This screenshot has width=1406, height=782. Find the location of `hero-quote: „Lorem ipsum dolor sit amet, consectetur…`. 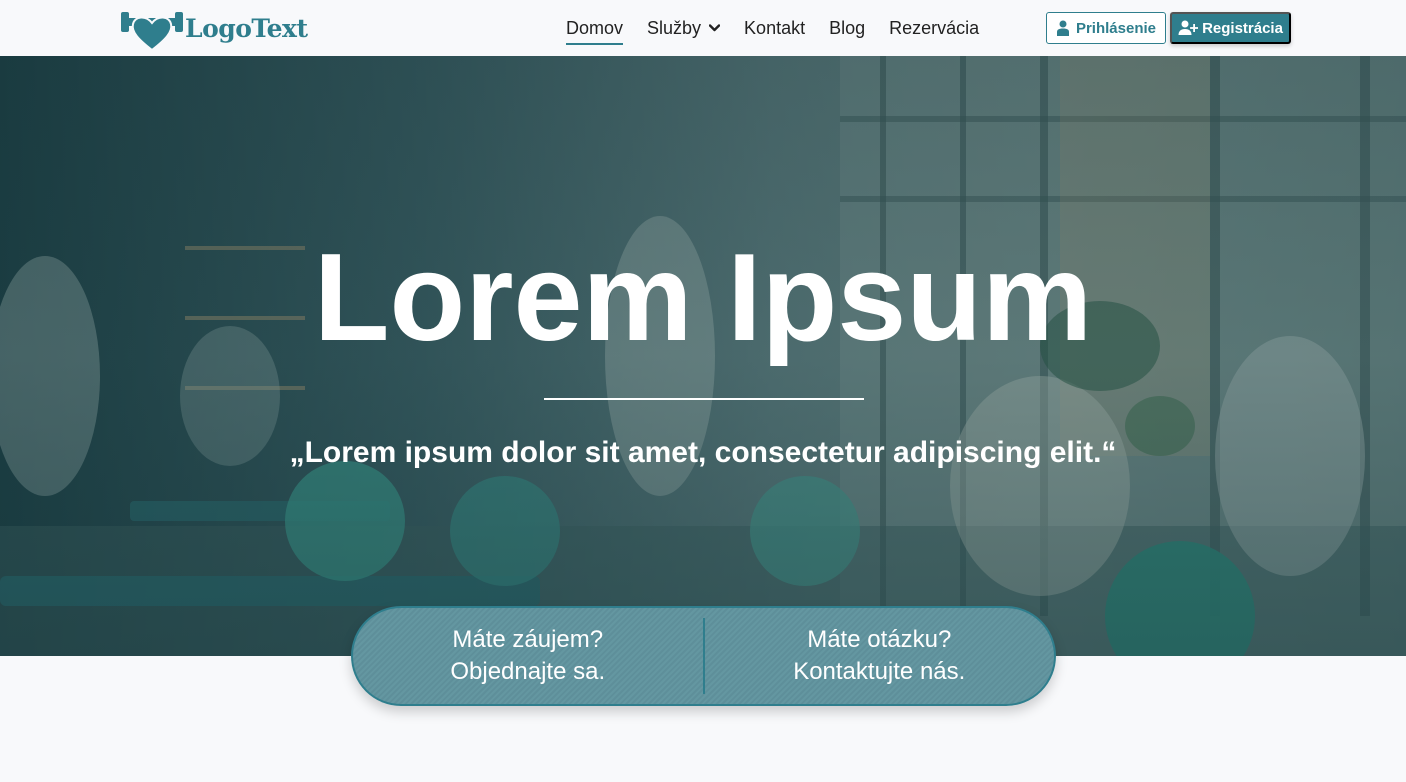

hero-quote: „Lorem ipsum dolor sit amet, consectetur… is located at coordinates (703, 452).